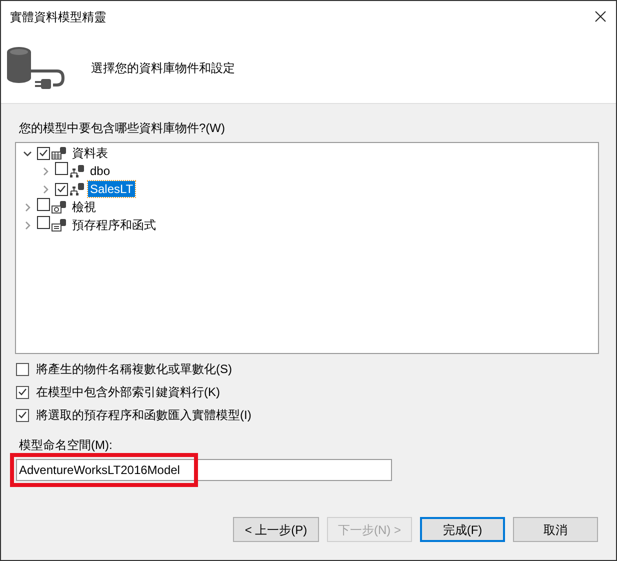 The width and height of the screenshot is (617, 561). I want to click on window-title: 實體資料模型精靈, so click(58, 17).